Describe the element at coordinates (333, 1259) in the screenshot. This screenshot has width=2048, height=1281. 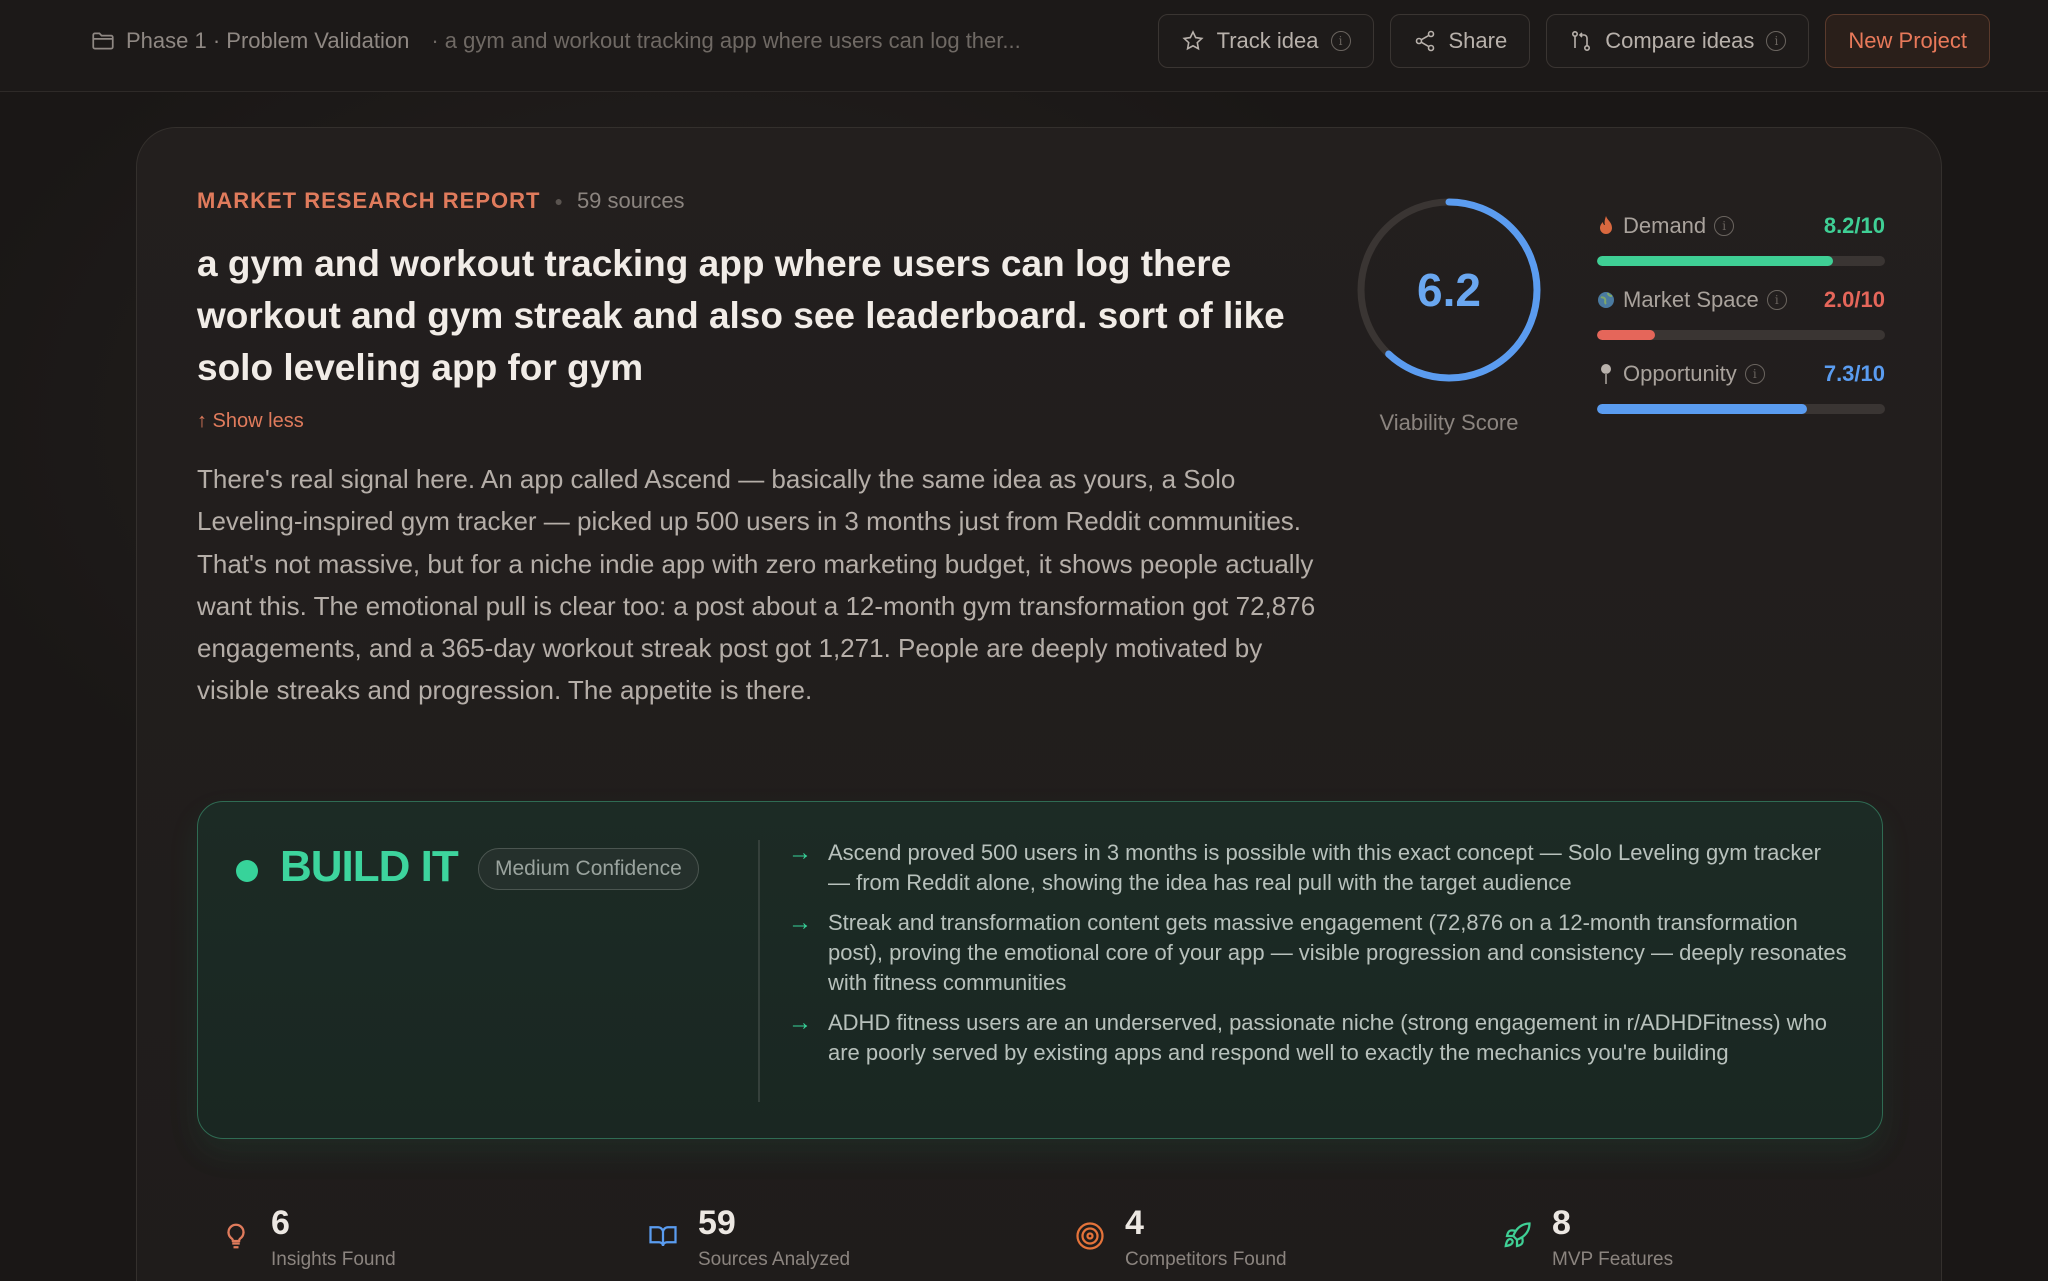
I see `stat-label: Insights Found` at that location.